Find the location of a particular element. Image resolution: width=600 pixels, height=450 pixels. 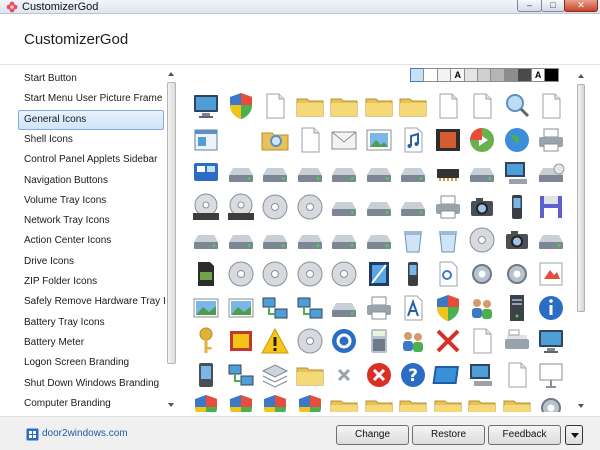

sidebar-item: Network Tray Icons is located at coordinates (91, 221).